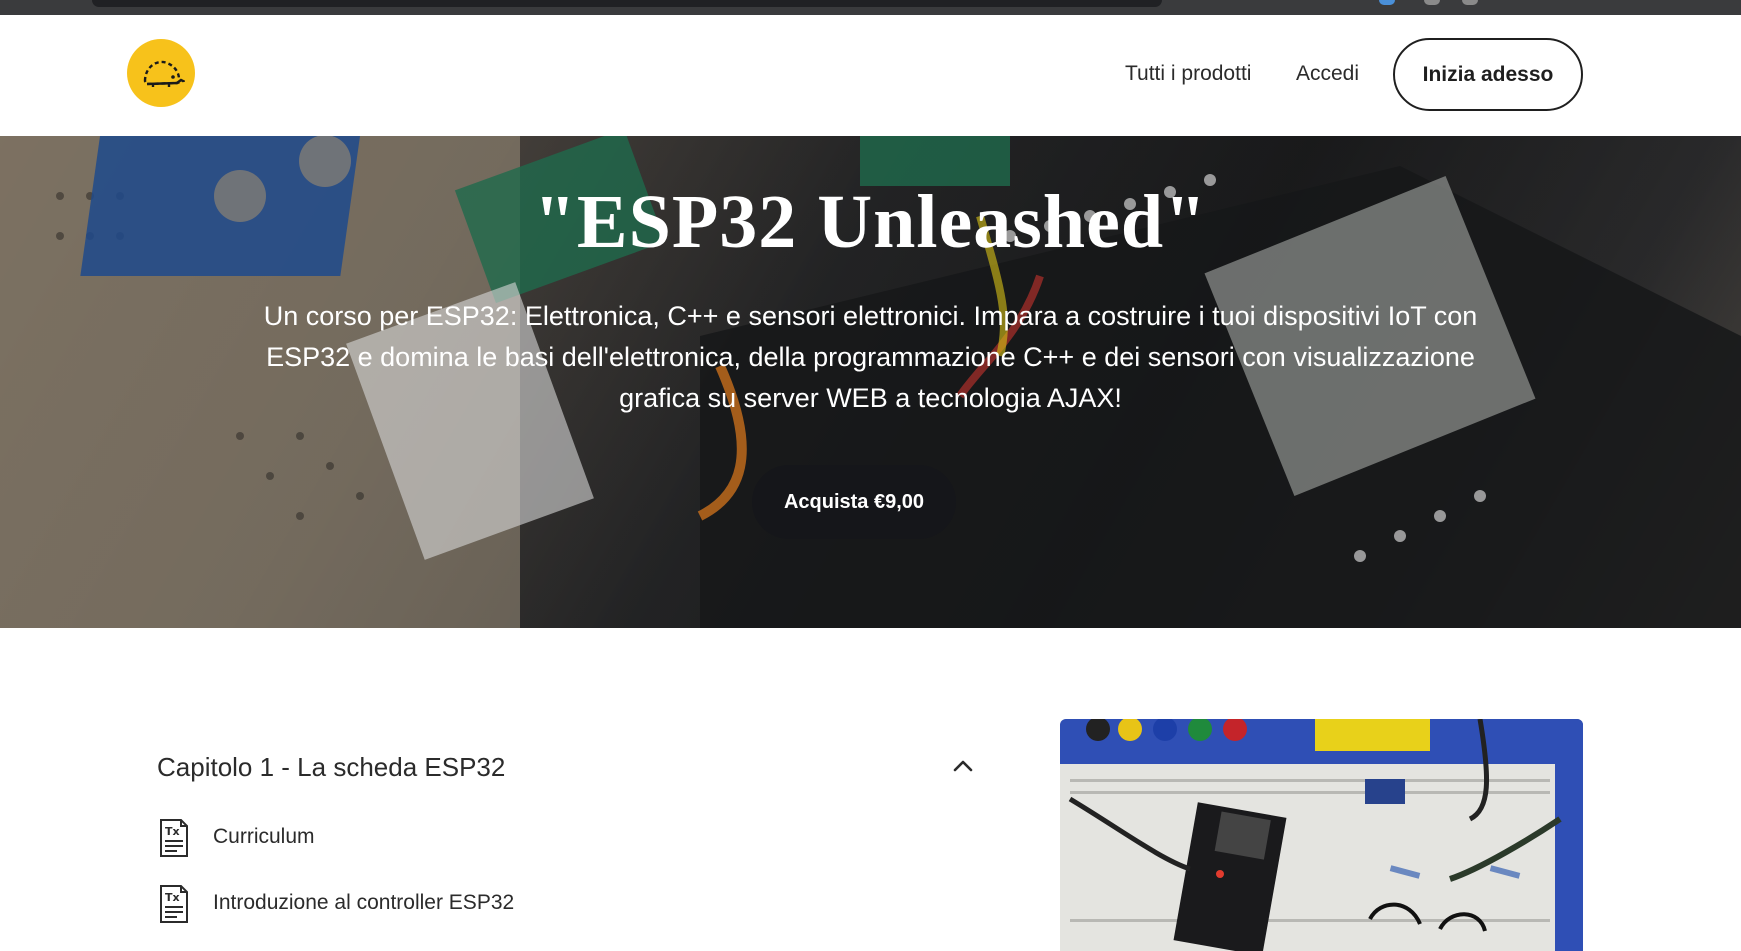  What do you see at coordinates (1432, 2) in the screenshot?
I see `profile-icon` at bounding box center [1432, 2].